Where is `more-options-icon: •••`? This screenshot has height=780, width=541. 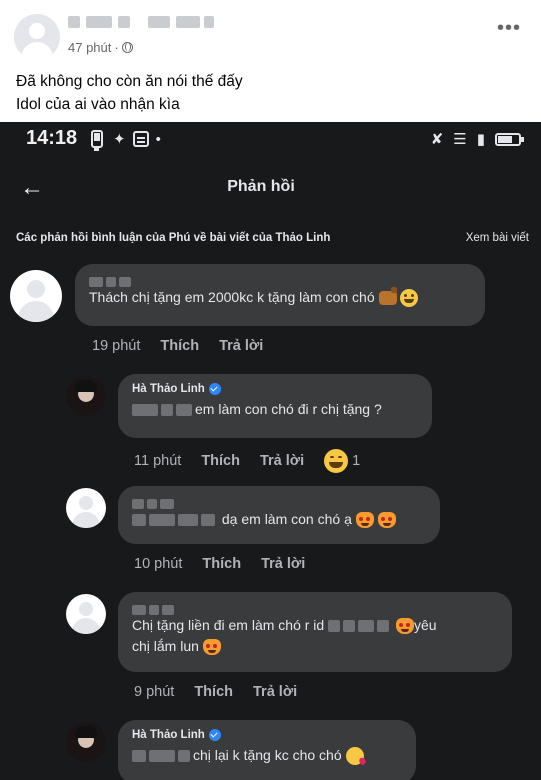
more-options-icon: ••• is located at coordinates (509, 28).